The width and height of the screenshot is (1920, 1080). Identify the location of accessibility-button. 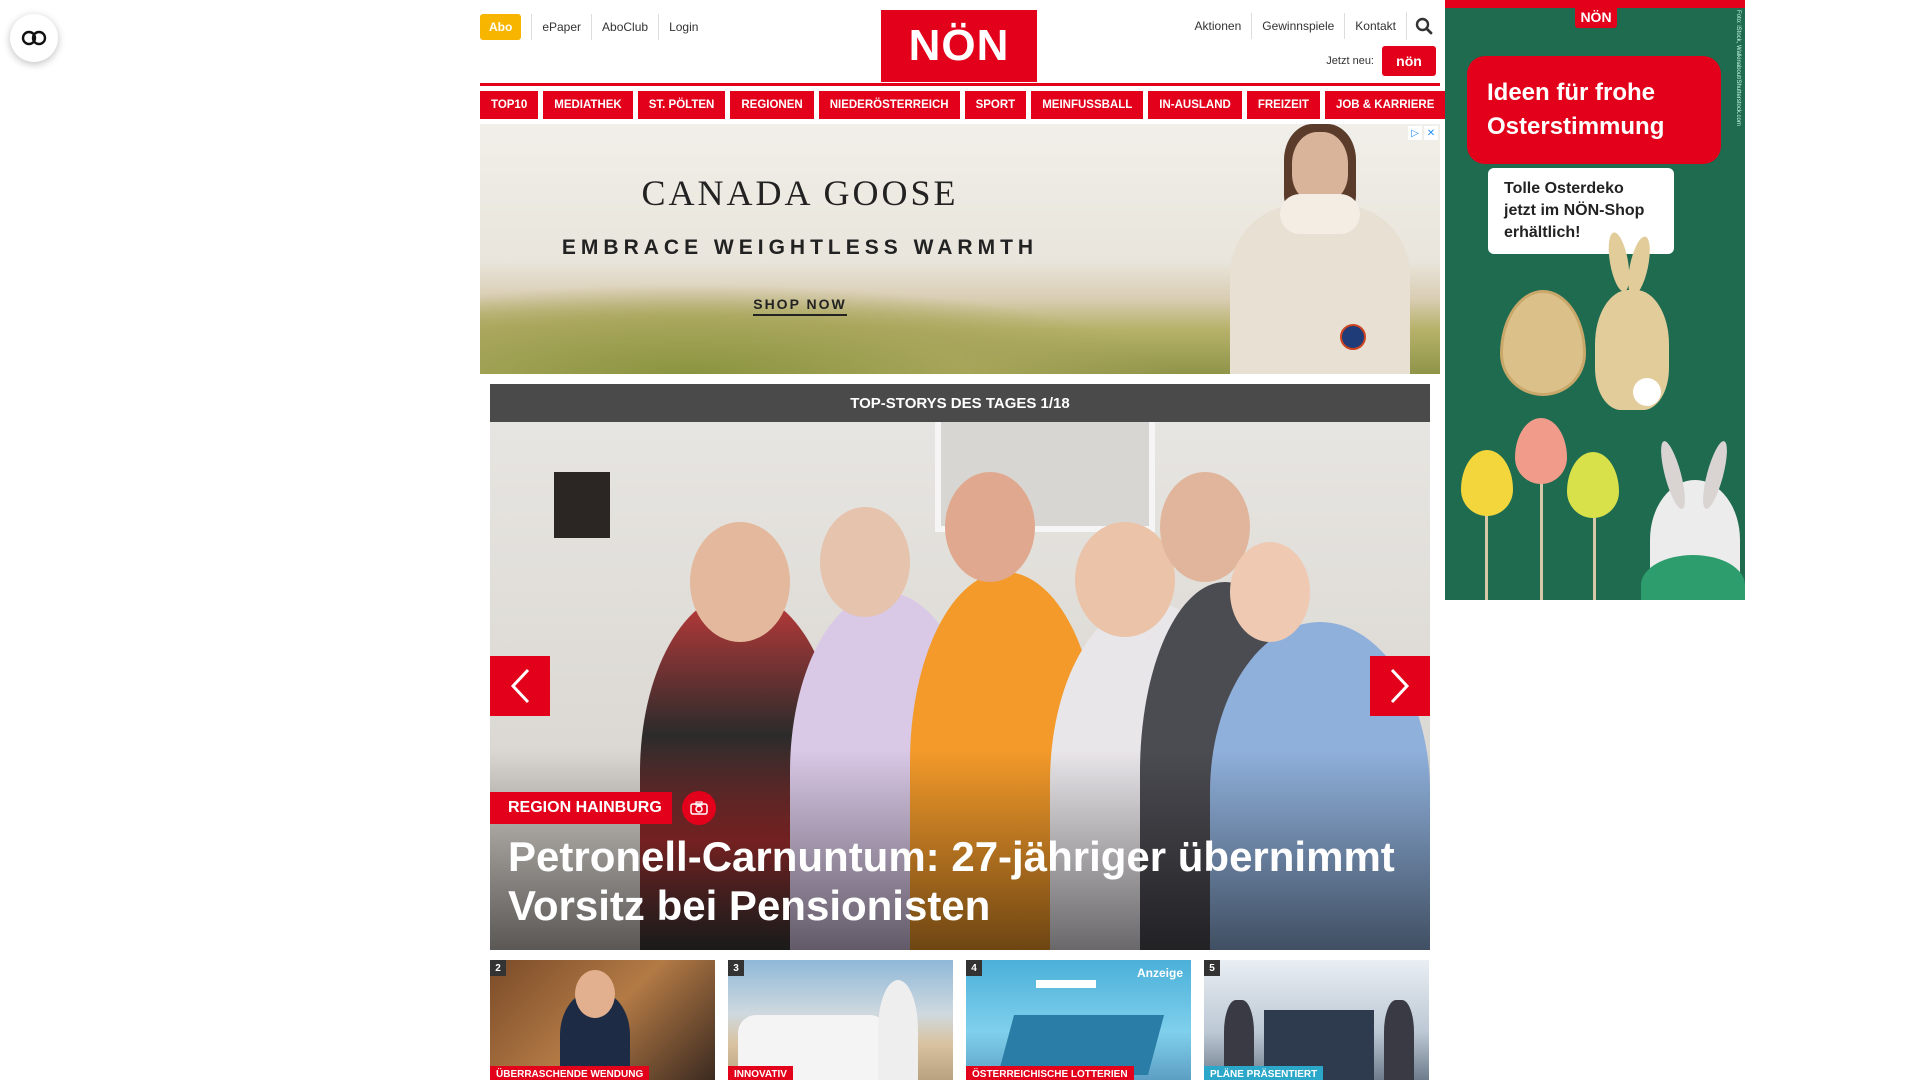
(34, 38).